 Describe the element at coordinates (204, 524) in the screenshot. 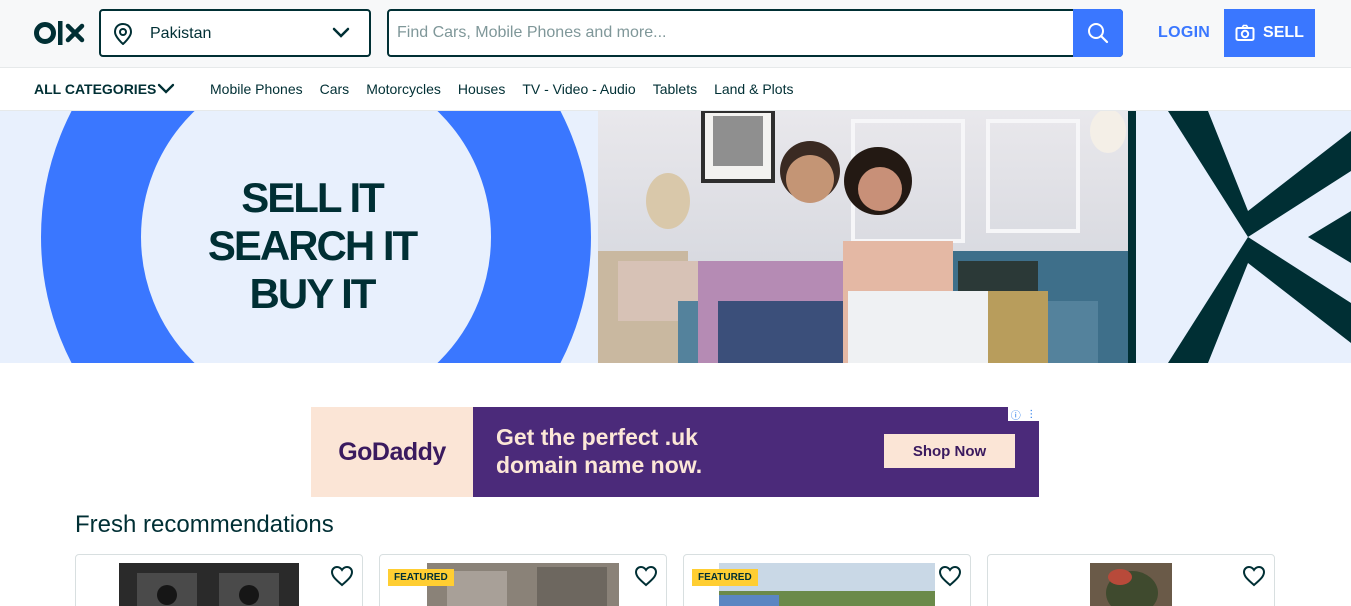

I see `section-title: Fresh recommendations` at that location.